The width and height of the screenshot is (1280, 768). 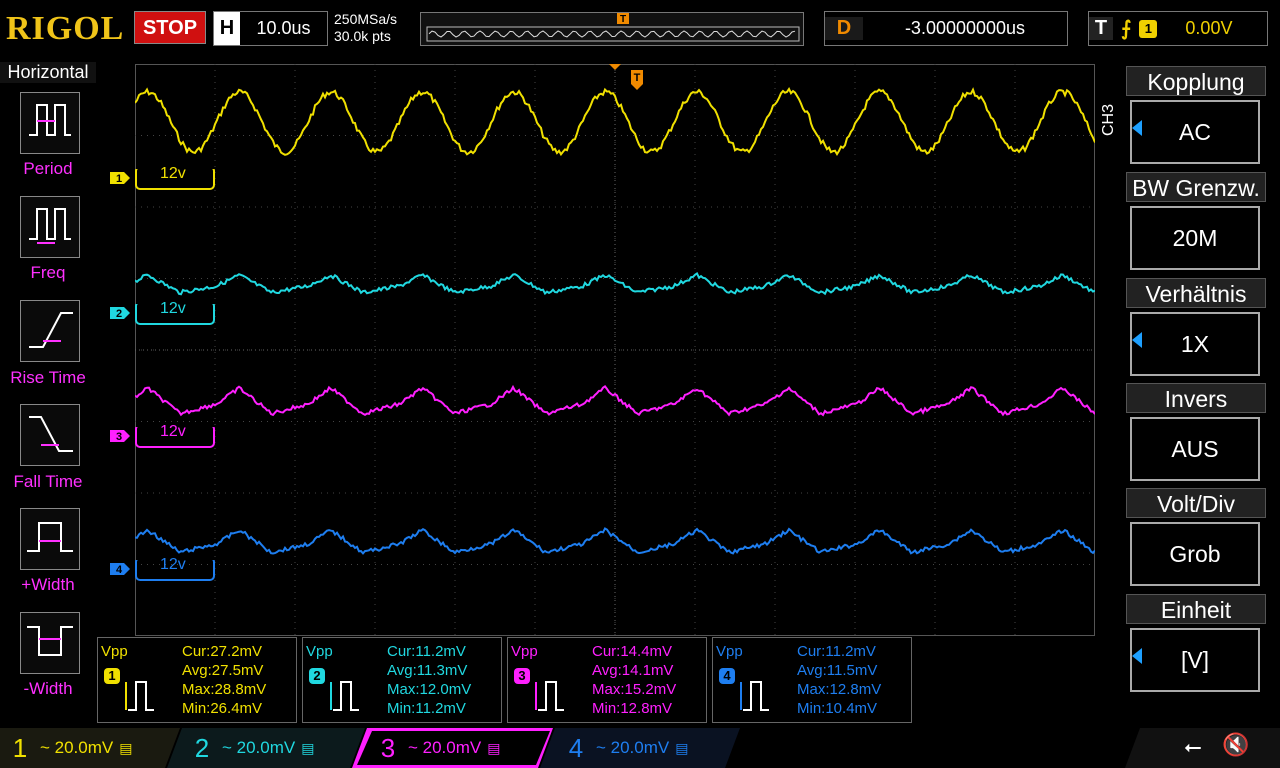 What do you see at coordinates (173, 564) in the screenshot?
I see `channel-4-label: 12v` at bounding box center [173, 564].